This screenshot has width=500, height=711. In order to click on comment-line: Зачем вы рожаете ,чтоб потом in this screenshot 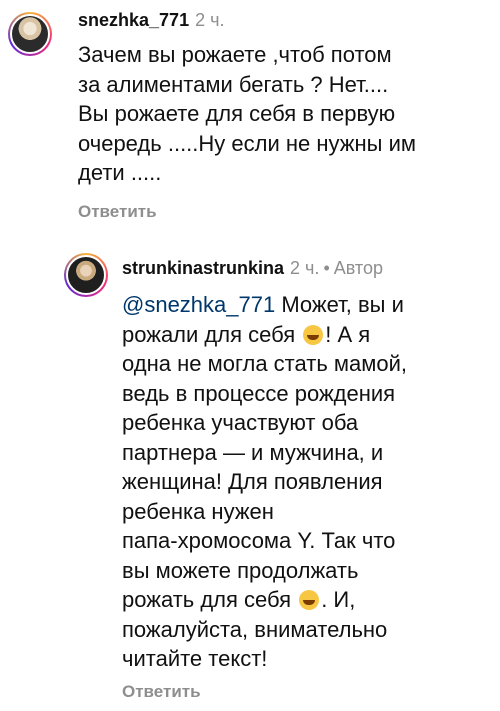, I will do `click(235, 54)`.